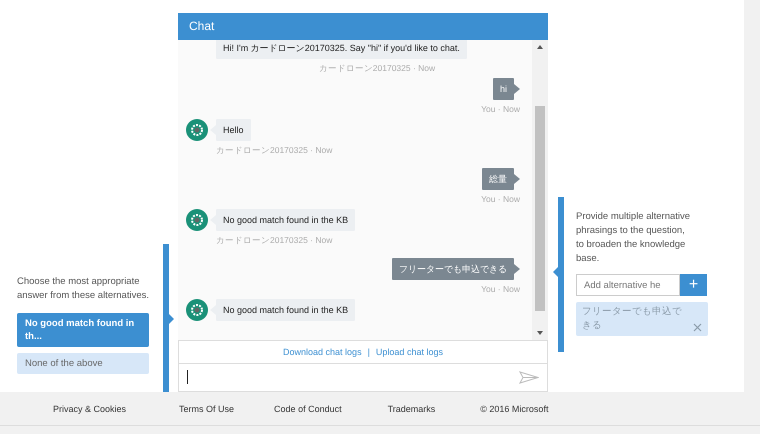 The width and height of the screenshot is (760, 434). What do you see at coordinates (308, 409) in the screenshot?
I see `footer-link: Code of Conduct` at bounding box center [308, 409].